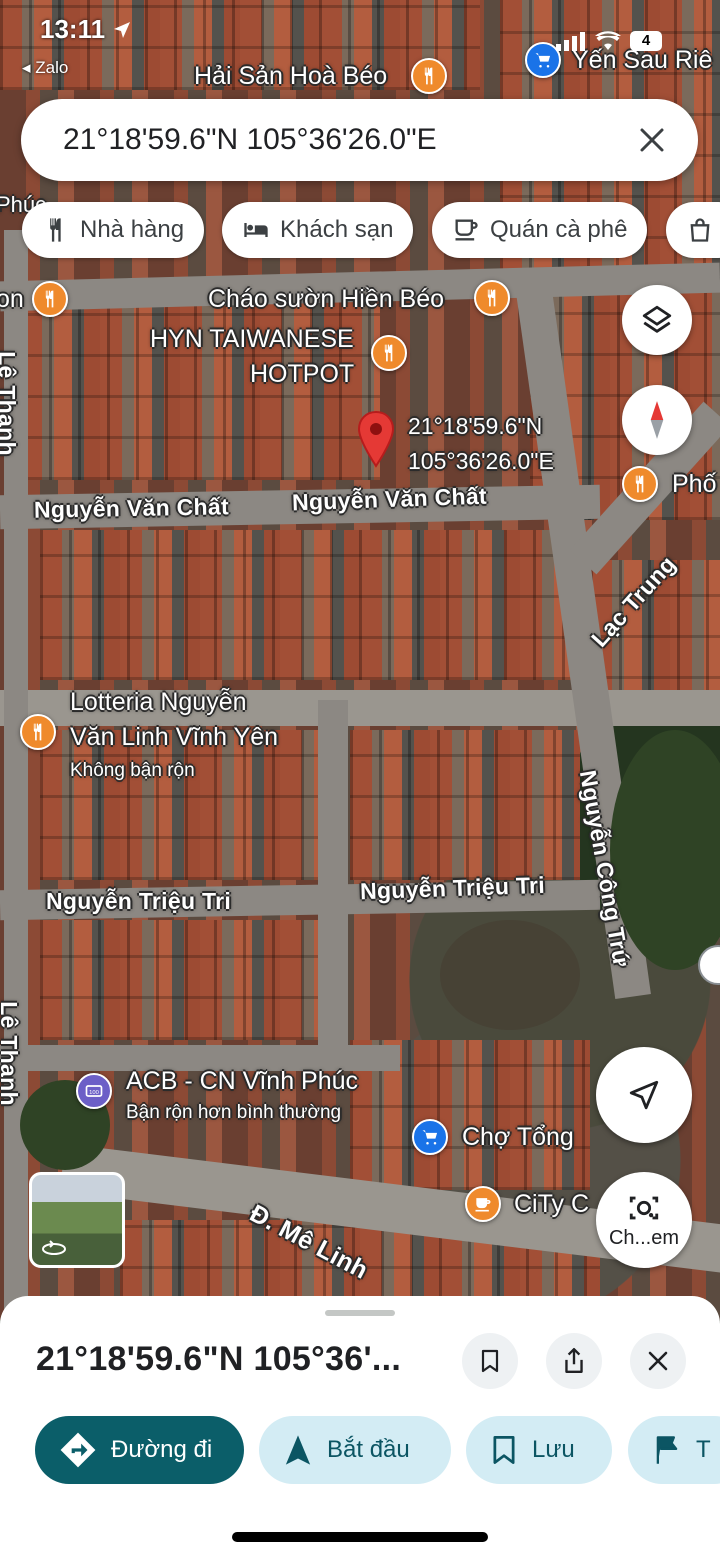 The width and height of the screenshot is (720, 1558). I want to click on status-indicators: 4, so click(609, 41).